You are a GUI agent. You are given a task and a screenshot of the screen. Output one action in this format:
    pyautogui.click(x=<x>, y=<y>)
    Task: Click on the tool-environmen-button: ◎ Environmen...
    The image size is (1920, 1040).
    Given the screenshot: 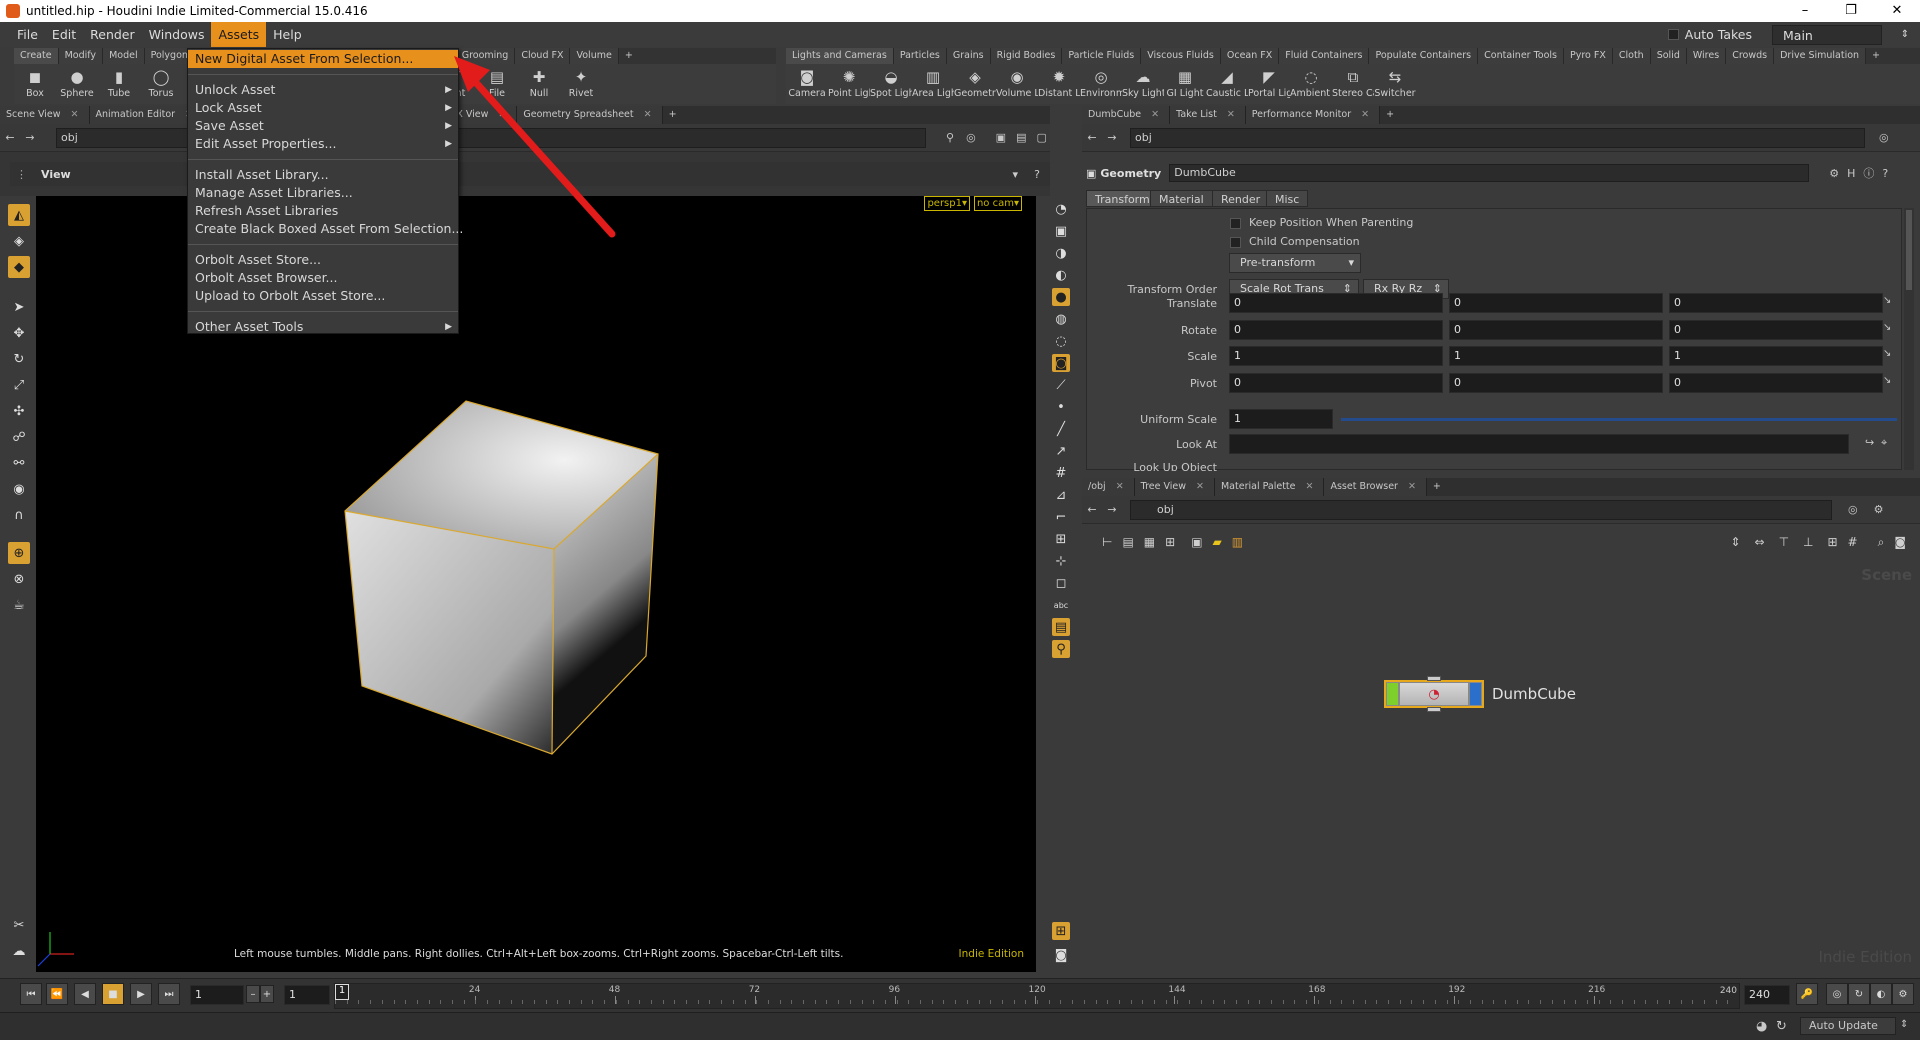 What is the action you would take?
    pyautogui.click(x=1101, y=84)
    